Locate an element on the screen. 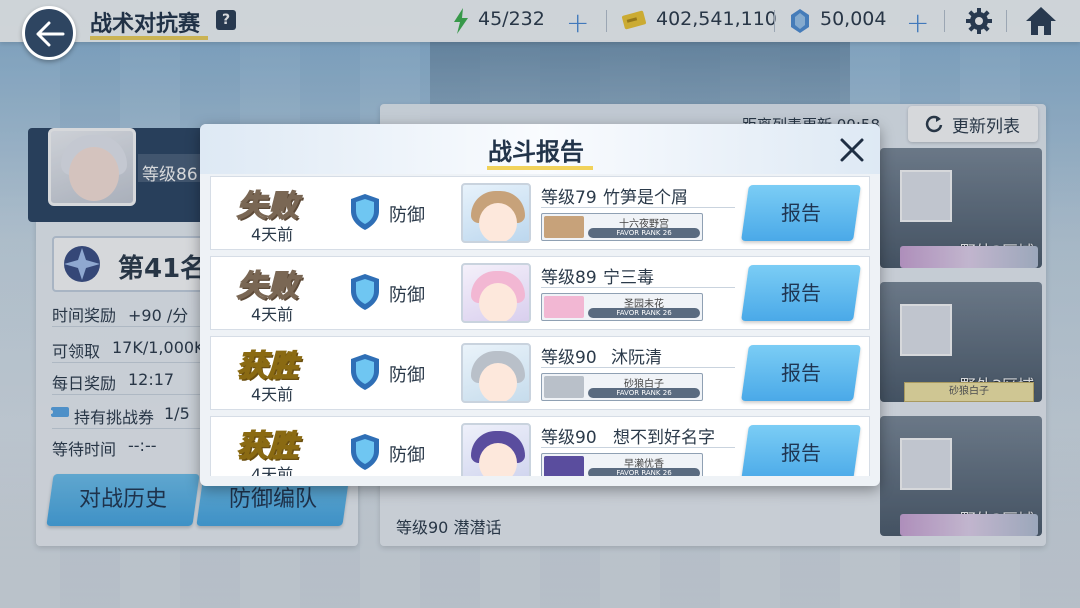  report-row: 获胜 4天前 防御 等级90 沐阮清 砂狼白子 FAVOR RANK 26 报告 is located at coordinates (540, 373).